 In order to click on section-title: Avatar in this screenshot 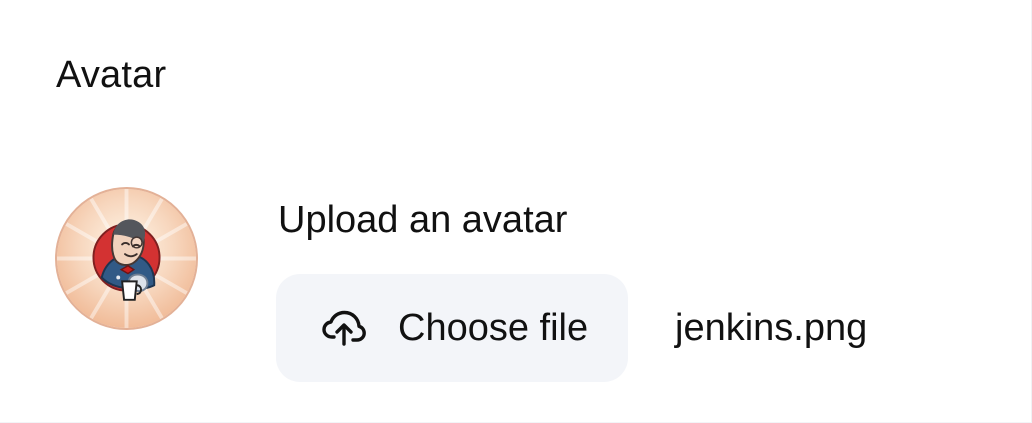, I will do `click(111, 75)`.